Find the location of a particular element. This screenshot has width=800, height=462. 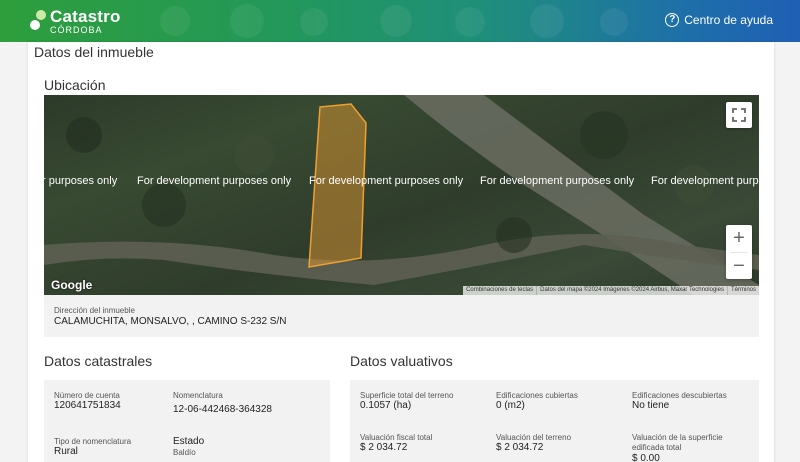

page-title: Datos del inmueble is located at coordinates (94, 52).